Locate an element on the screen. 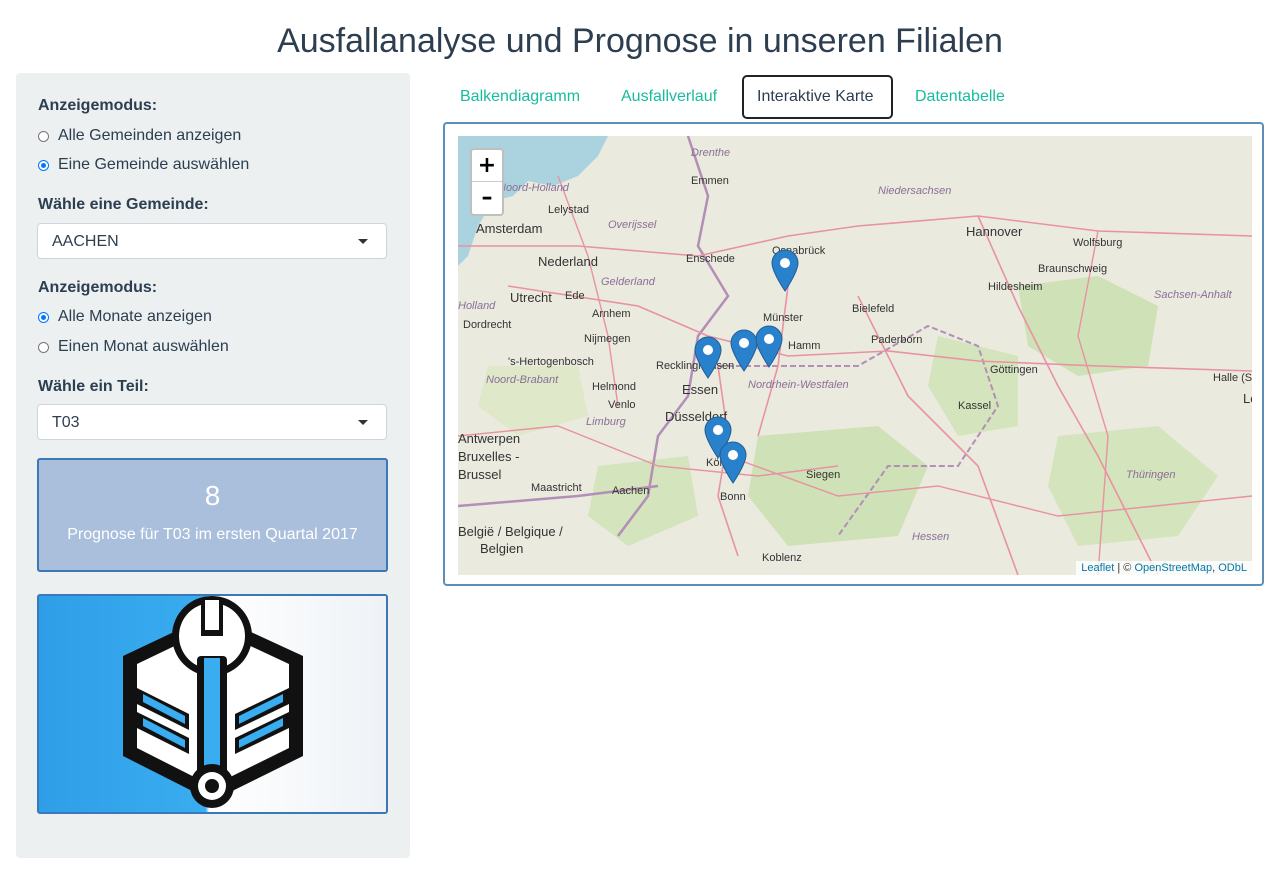 The height and width of the screenshot is (869, 1277). part-select-value: T03 is located at coordinates (66, 422).